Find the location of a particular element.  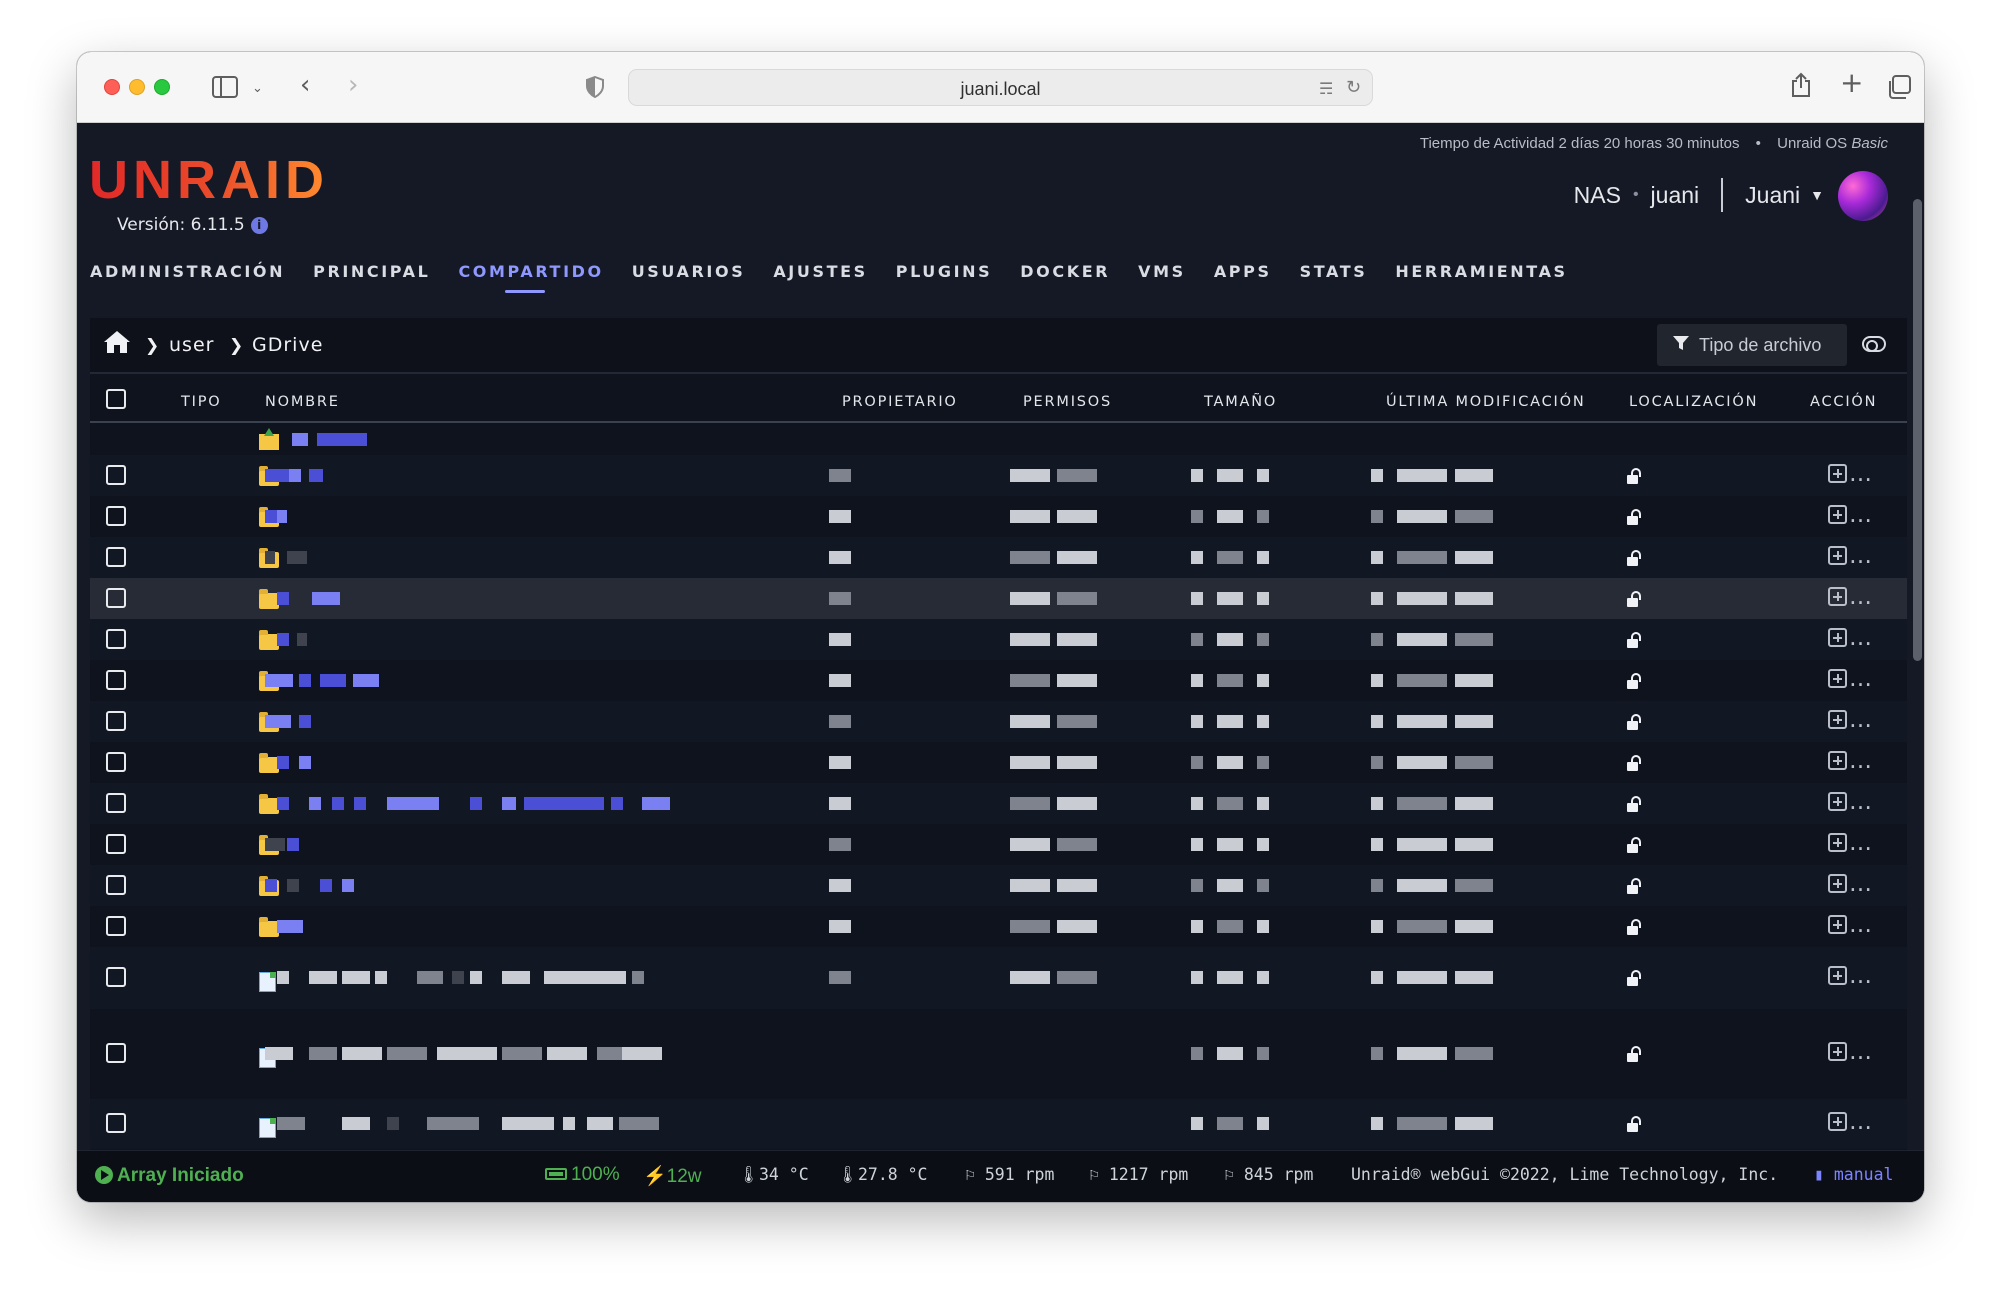

col-tamano: TAMAÑO is located at coordinates (1240, 402).